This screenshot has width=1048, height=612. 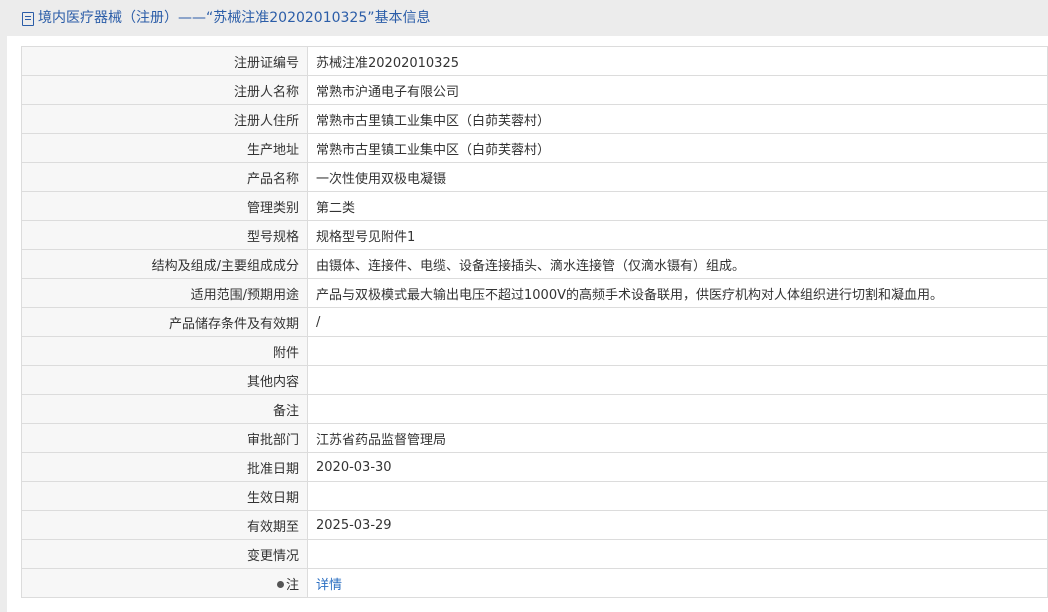 I want to click on row-value: 常熟市沪通电子有限公司, so click(x=677, y=90).